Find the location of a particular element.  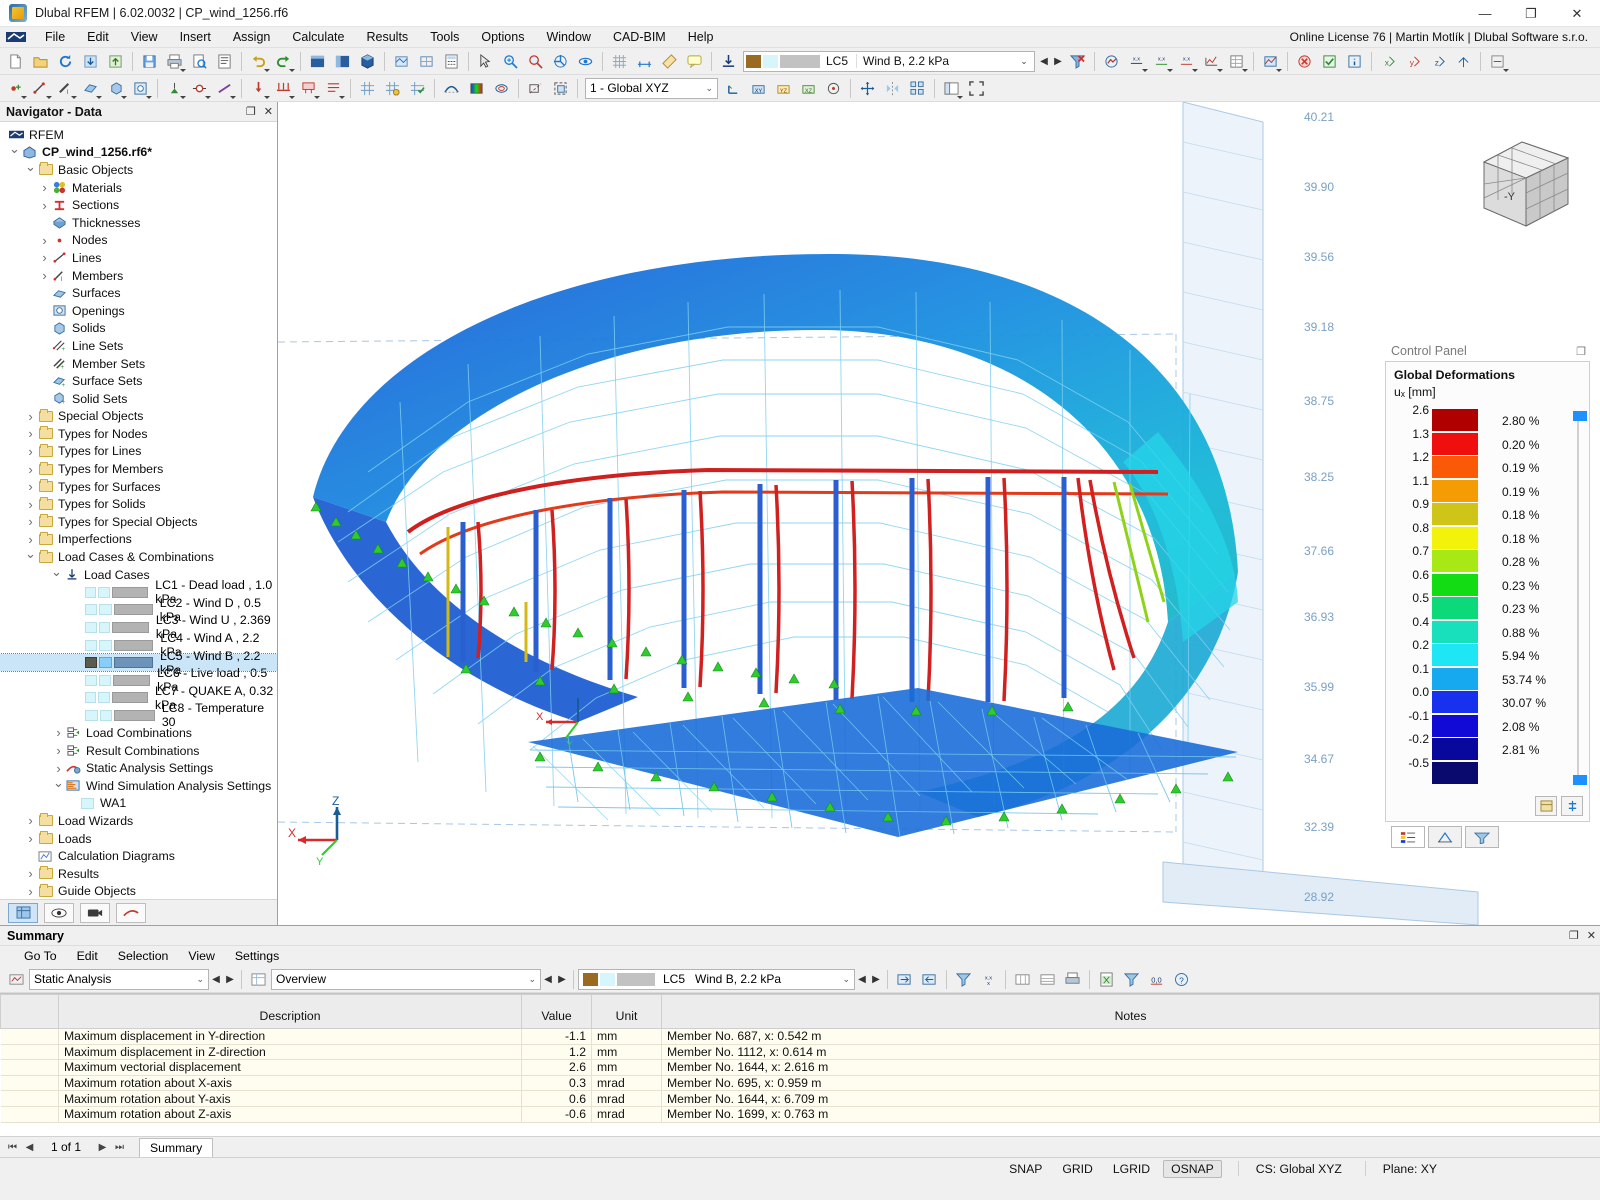

cell-unit: mrad is located at coordinates (626, 1098).